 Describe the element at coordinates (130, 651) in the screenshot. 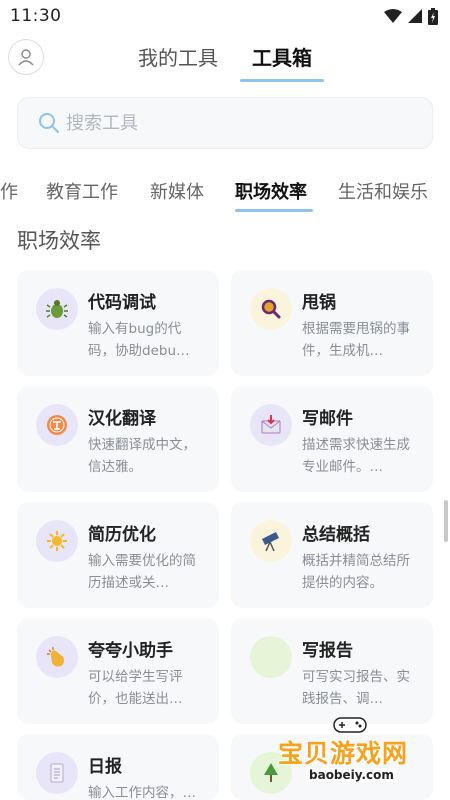

I see `card-title: 夸夸小助手` at that location.